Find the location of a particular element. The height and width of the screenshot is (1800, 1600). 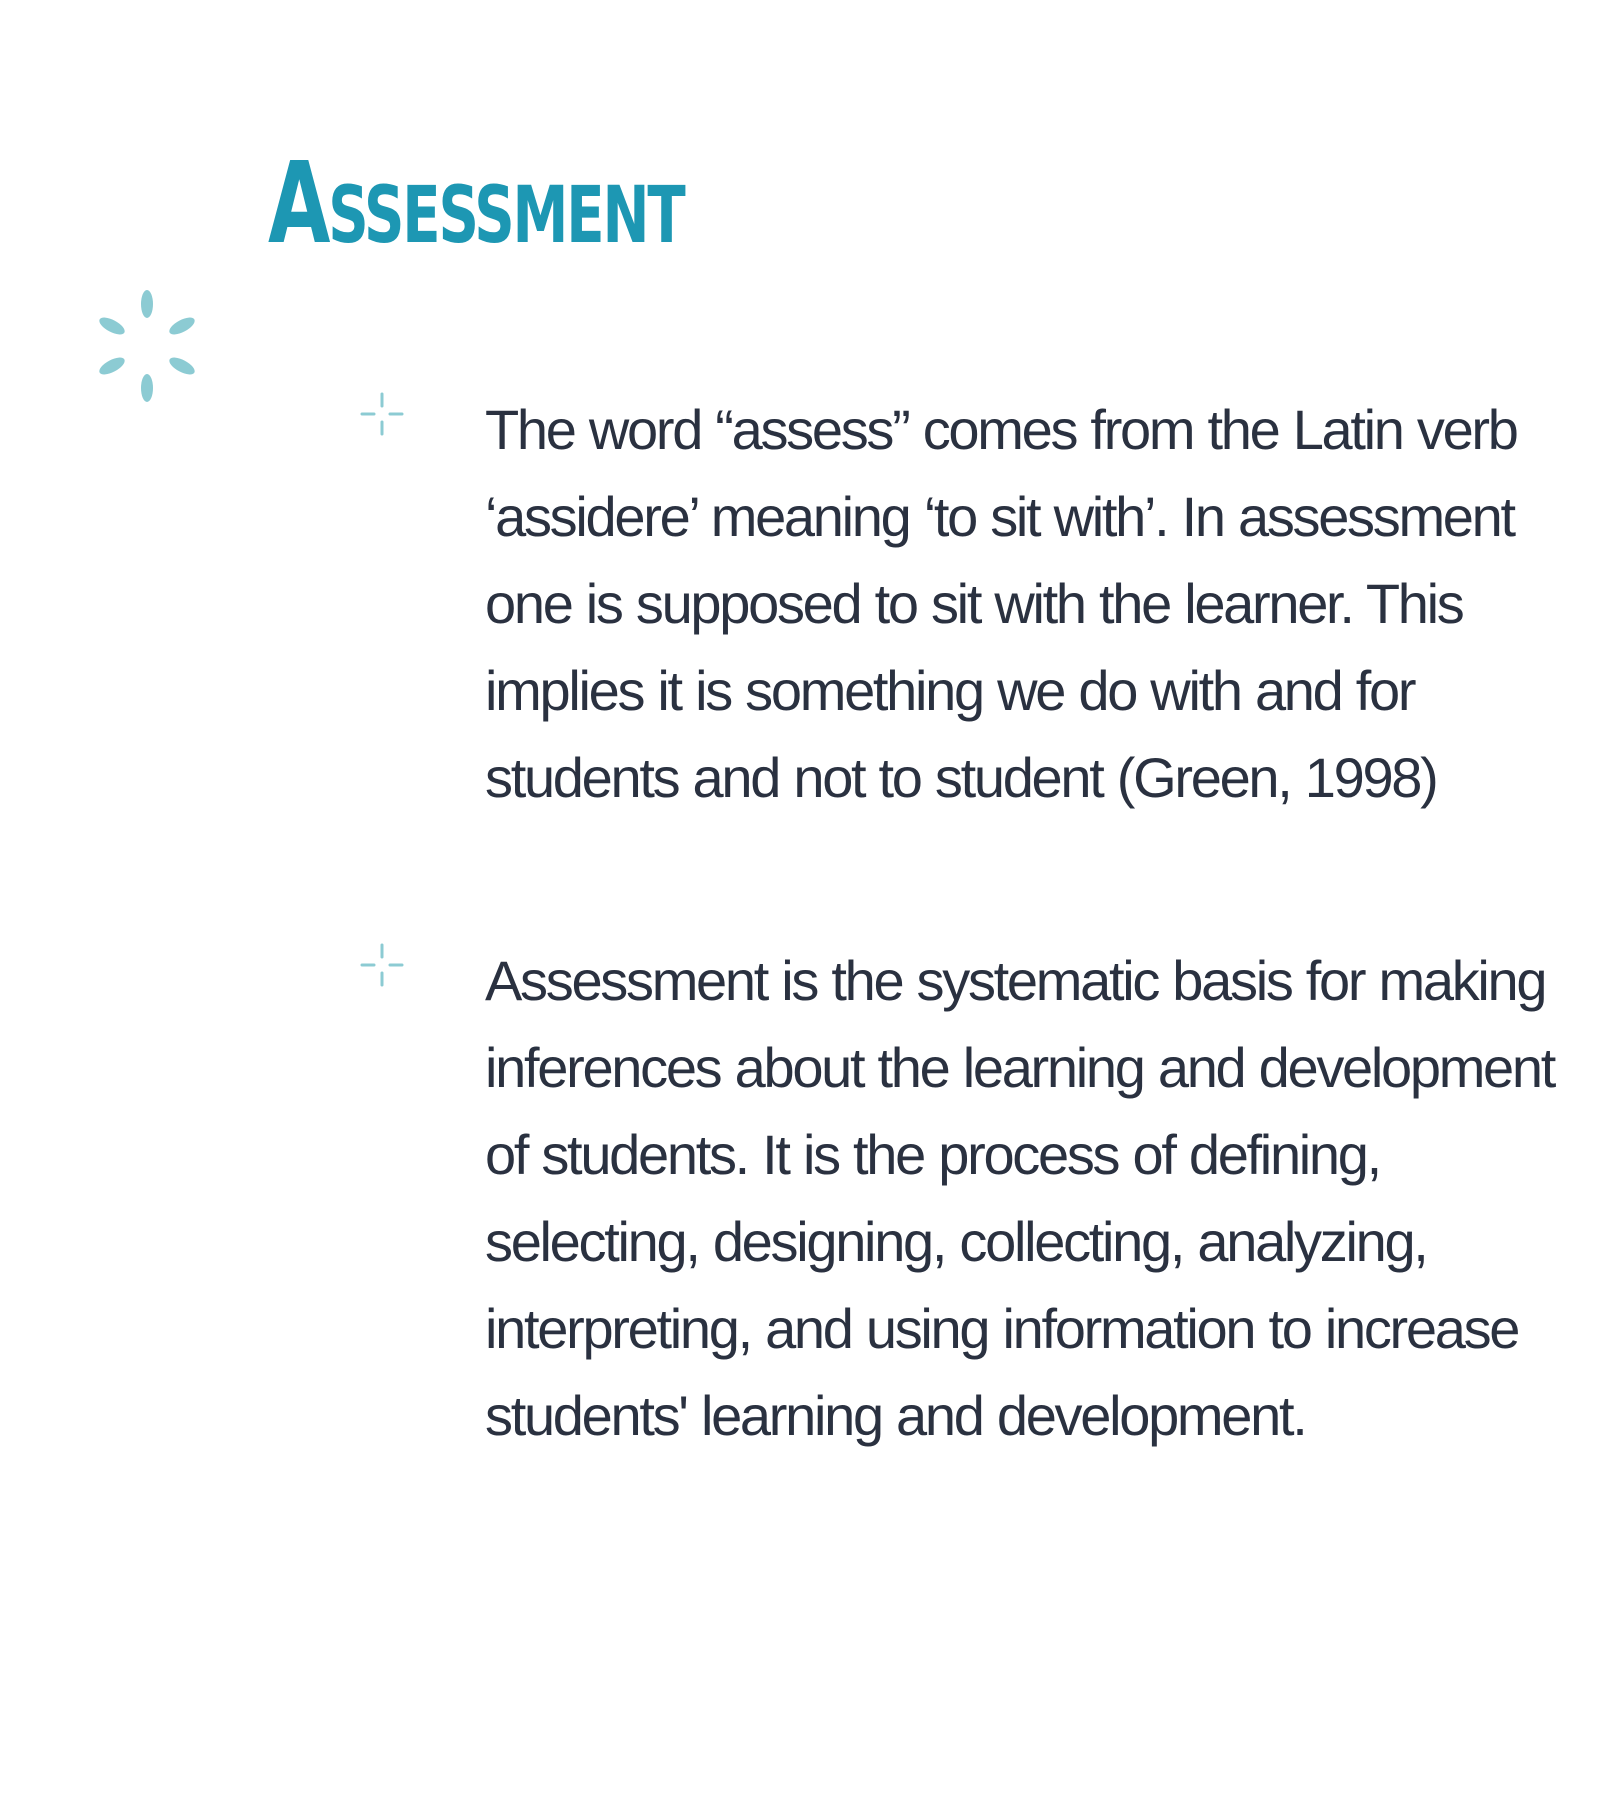

slide-title: Assessment is located at coordinates (477, 204).